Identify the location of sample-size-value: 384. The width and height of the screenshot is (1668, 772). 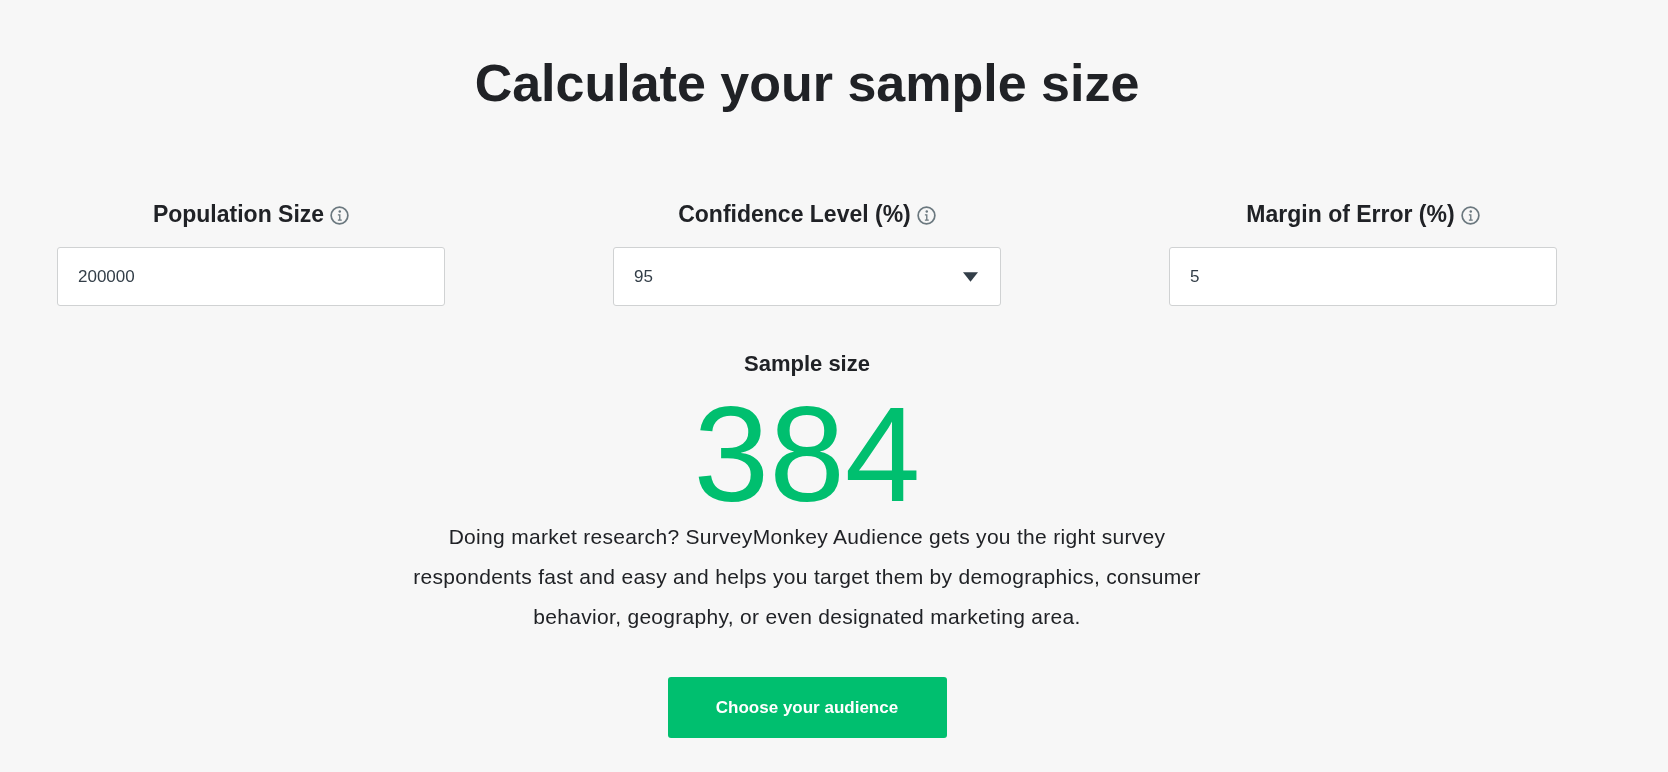
(807, 454).